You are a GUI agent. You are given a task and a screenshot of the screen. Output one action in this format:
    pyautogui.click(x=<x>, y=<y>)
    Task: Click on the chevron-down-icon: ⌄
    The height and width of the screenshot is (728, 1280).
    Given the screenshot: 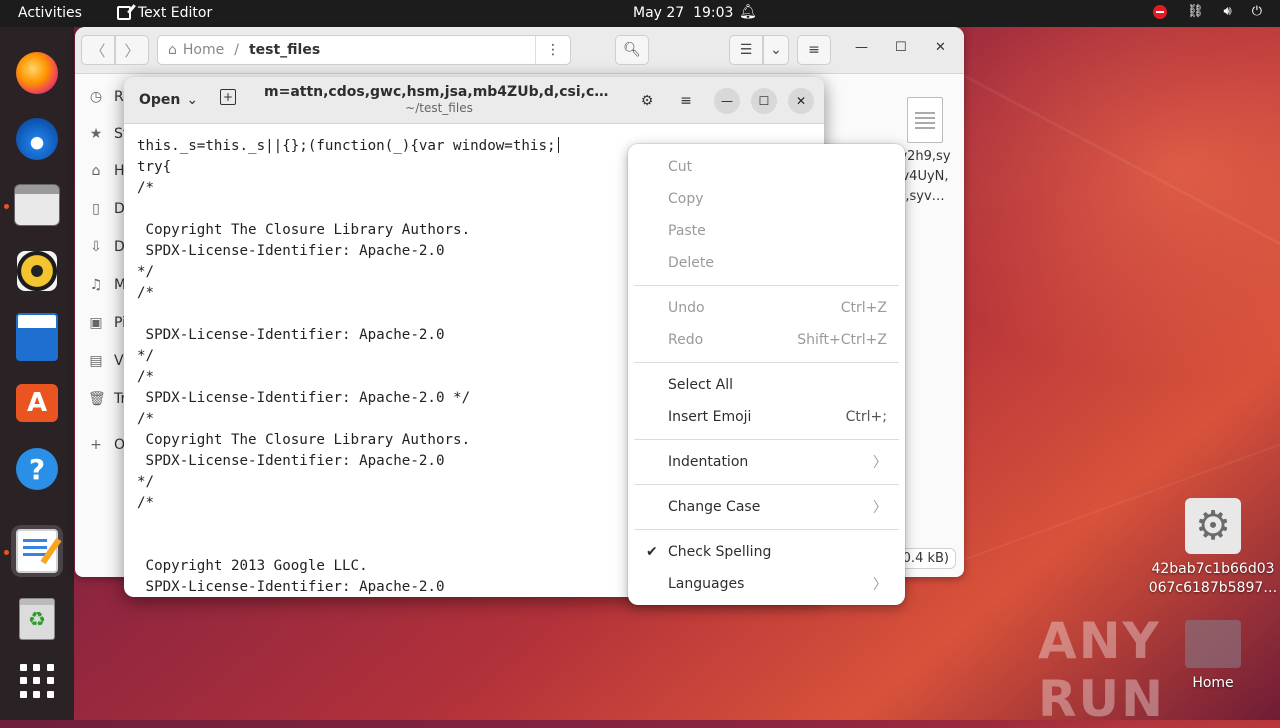 What is the action you would take?
    pyautogui.click(x=776, y=50)
    